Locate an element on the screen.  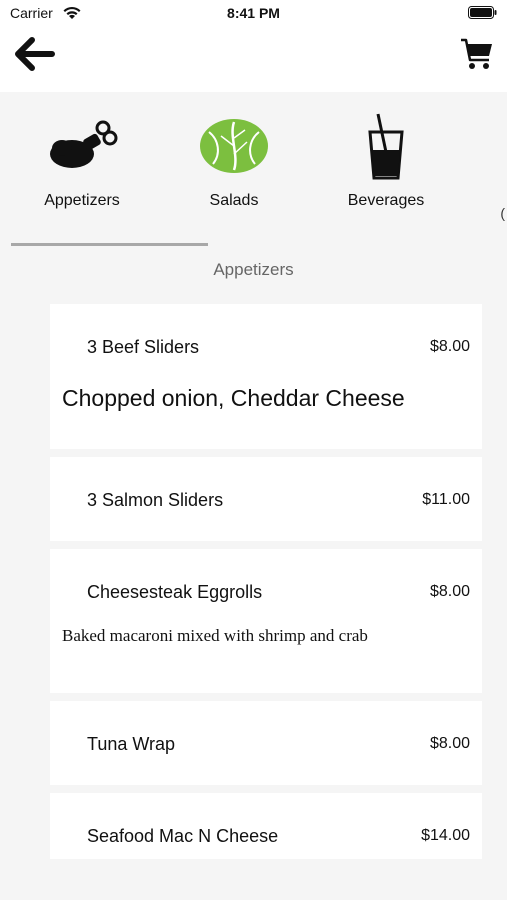
menu-item: Seafood Mac N Cheese $14.00 is located at coordinates (266, 826).